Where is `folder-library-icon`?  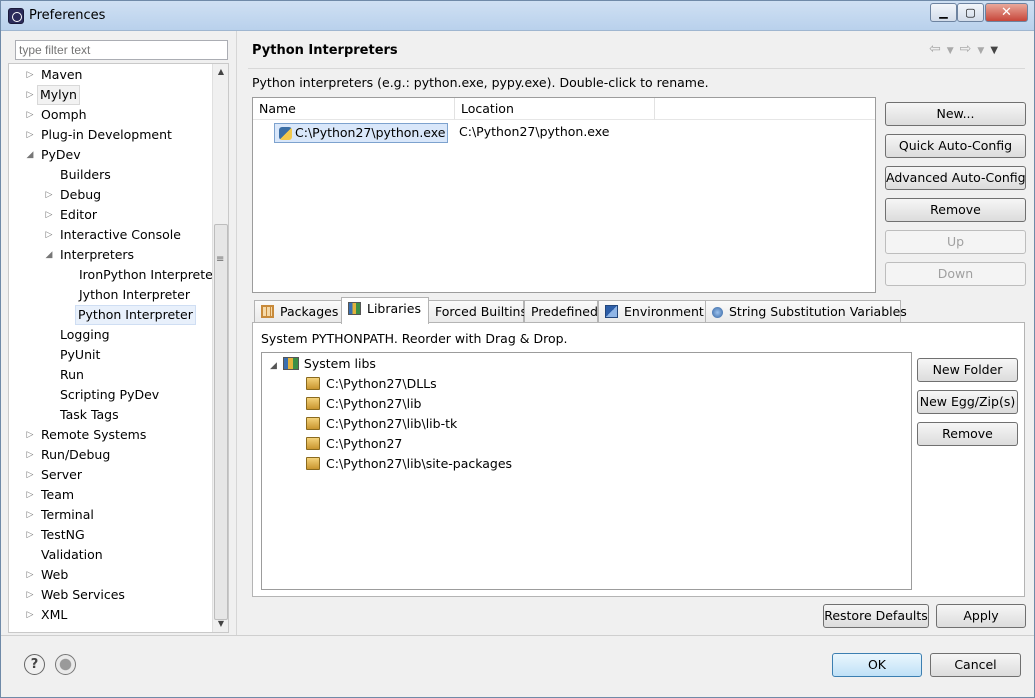
folder-library-icon is located at coordinates (313, 423).